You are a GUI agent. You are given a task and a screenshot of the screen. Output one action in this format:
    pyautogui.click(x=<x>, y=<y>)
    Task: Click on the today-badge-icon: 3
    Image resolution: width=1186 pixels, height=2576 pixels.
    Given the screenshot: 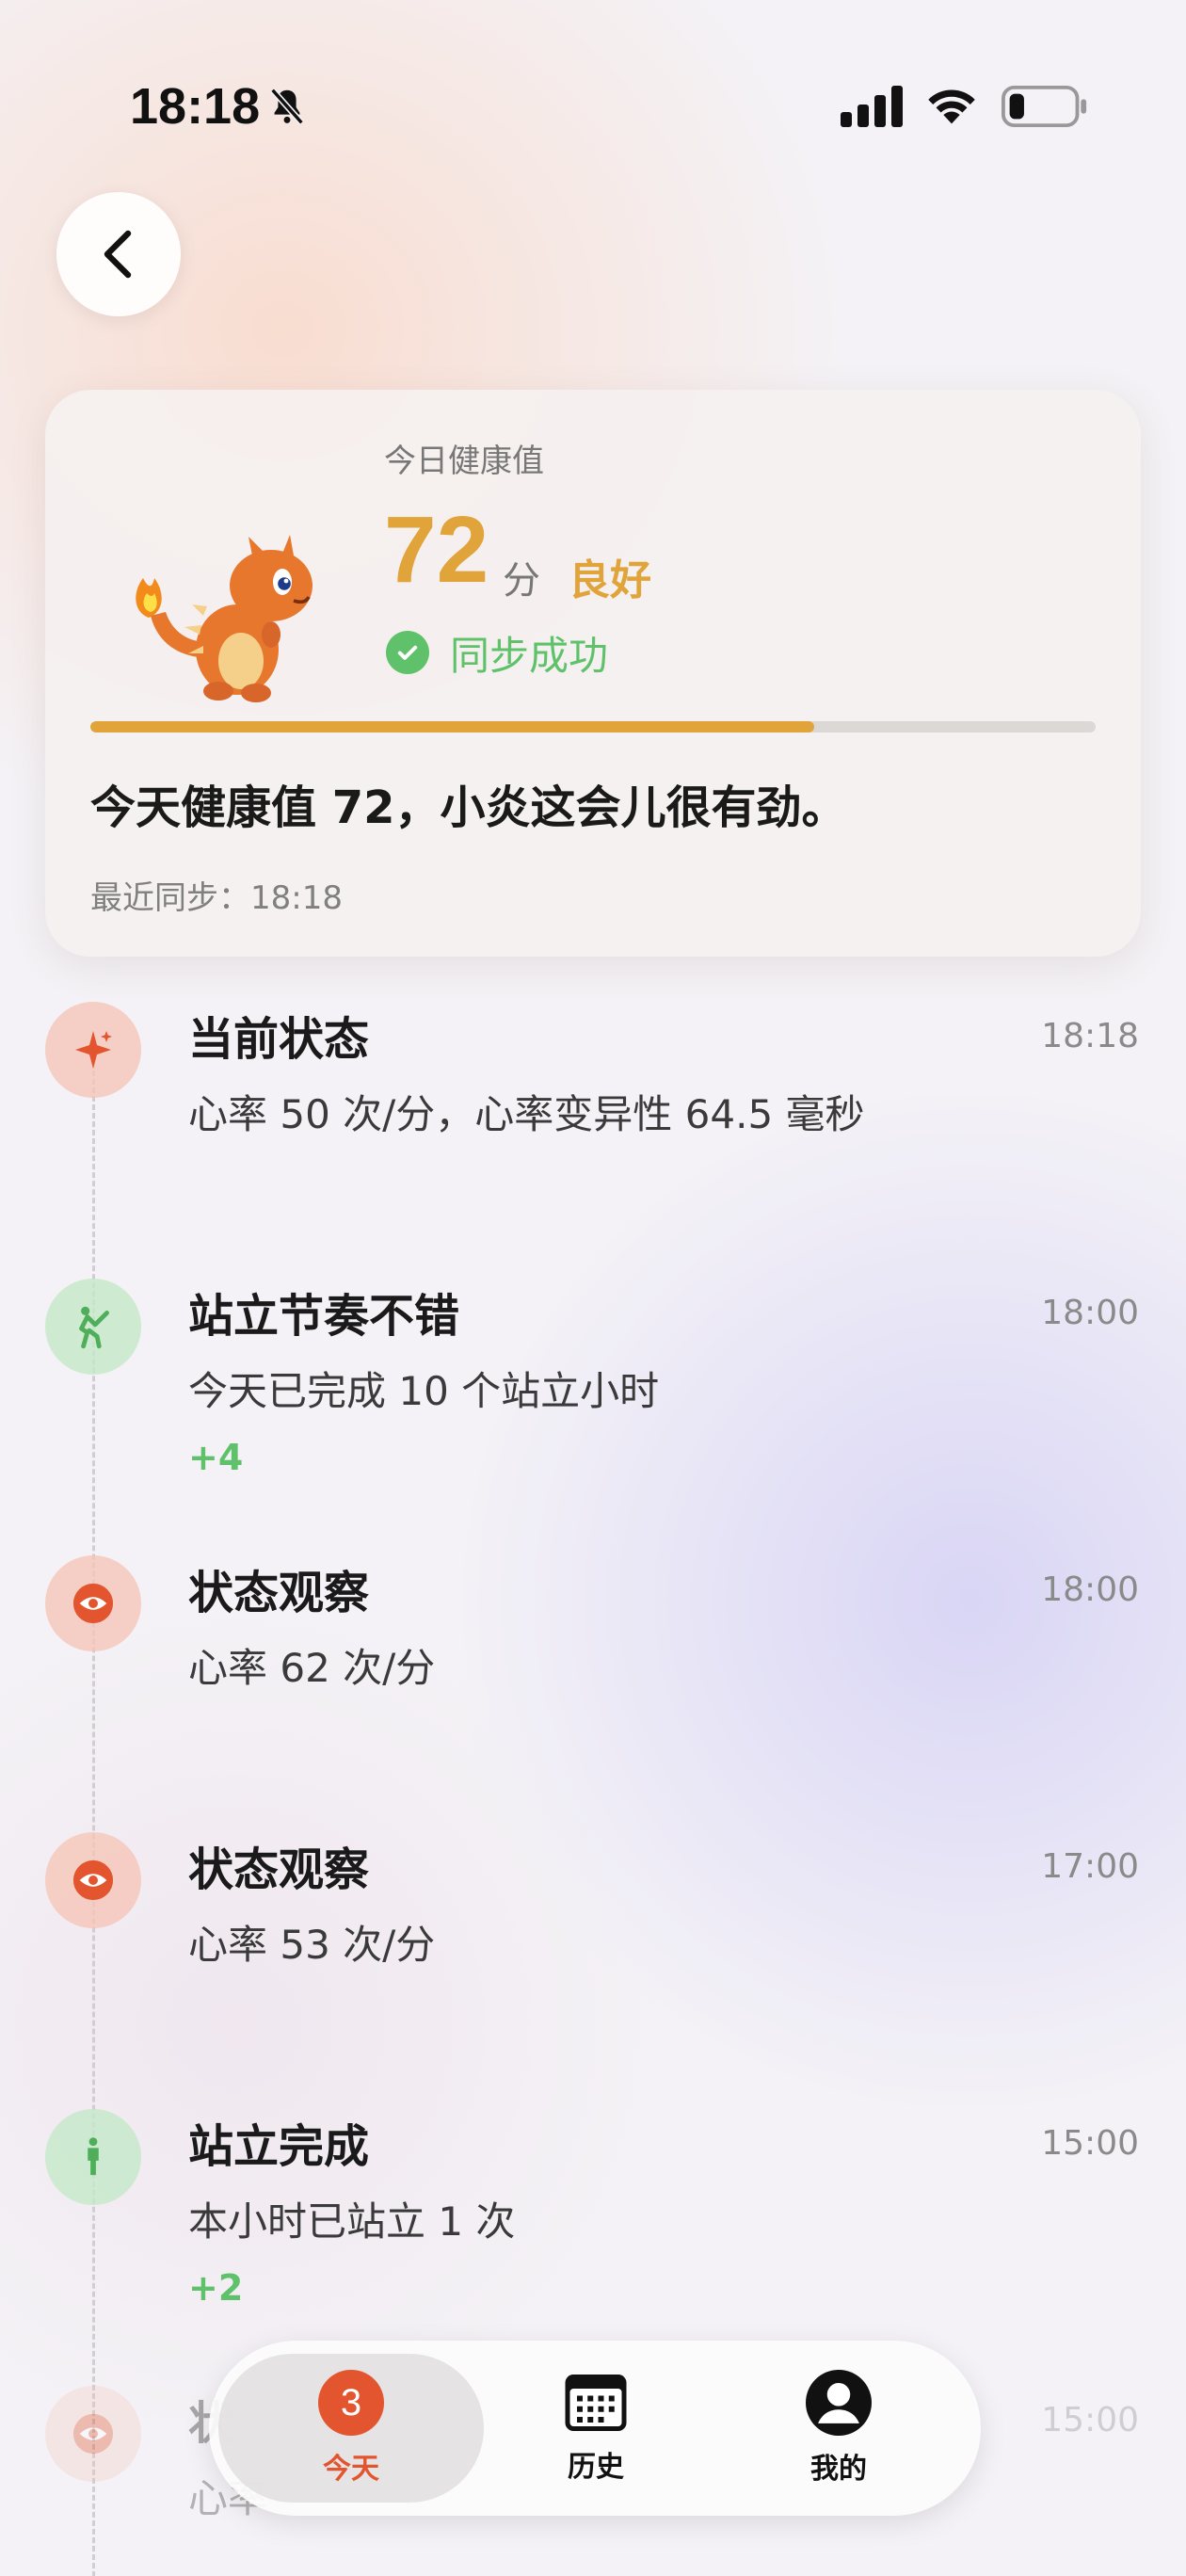 What is the action you would take?
    pyautogui.click(x=351, y=2403)
    